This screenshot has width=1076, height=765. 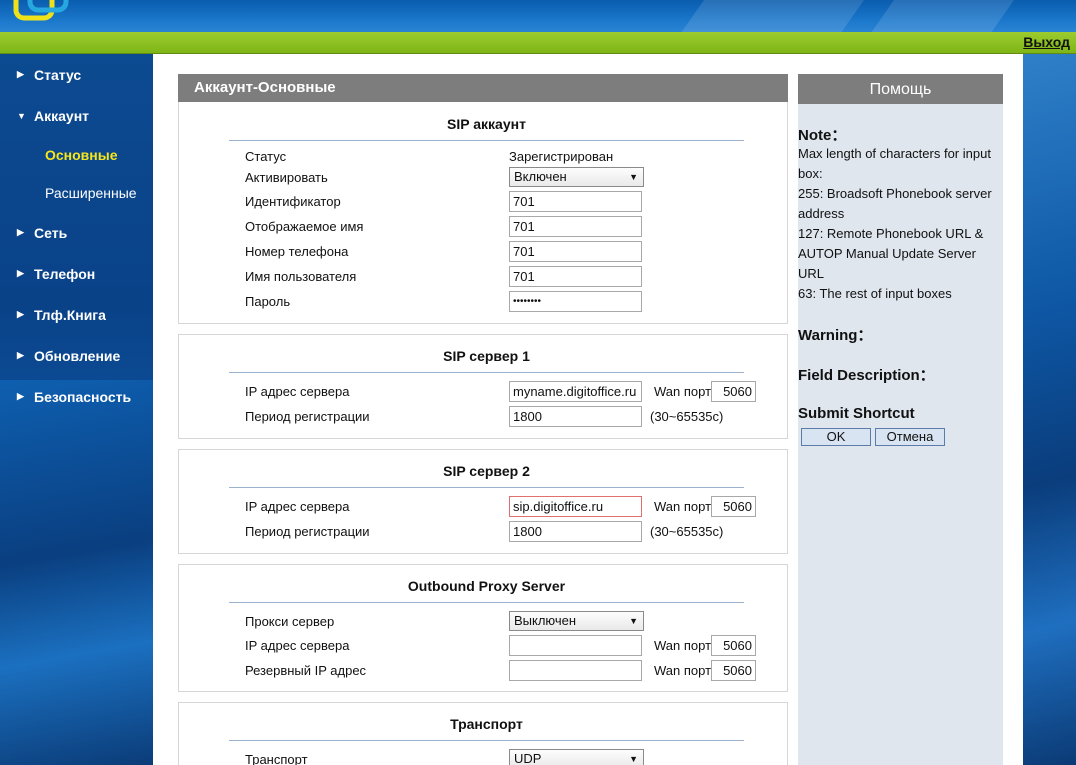 I want to click on transport-select: UDP ▼, so click(x=576, y=757).